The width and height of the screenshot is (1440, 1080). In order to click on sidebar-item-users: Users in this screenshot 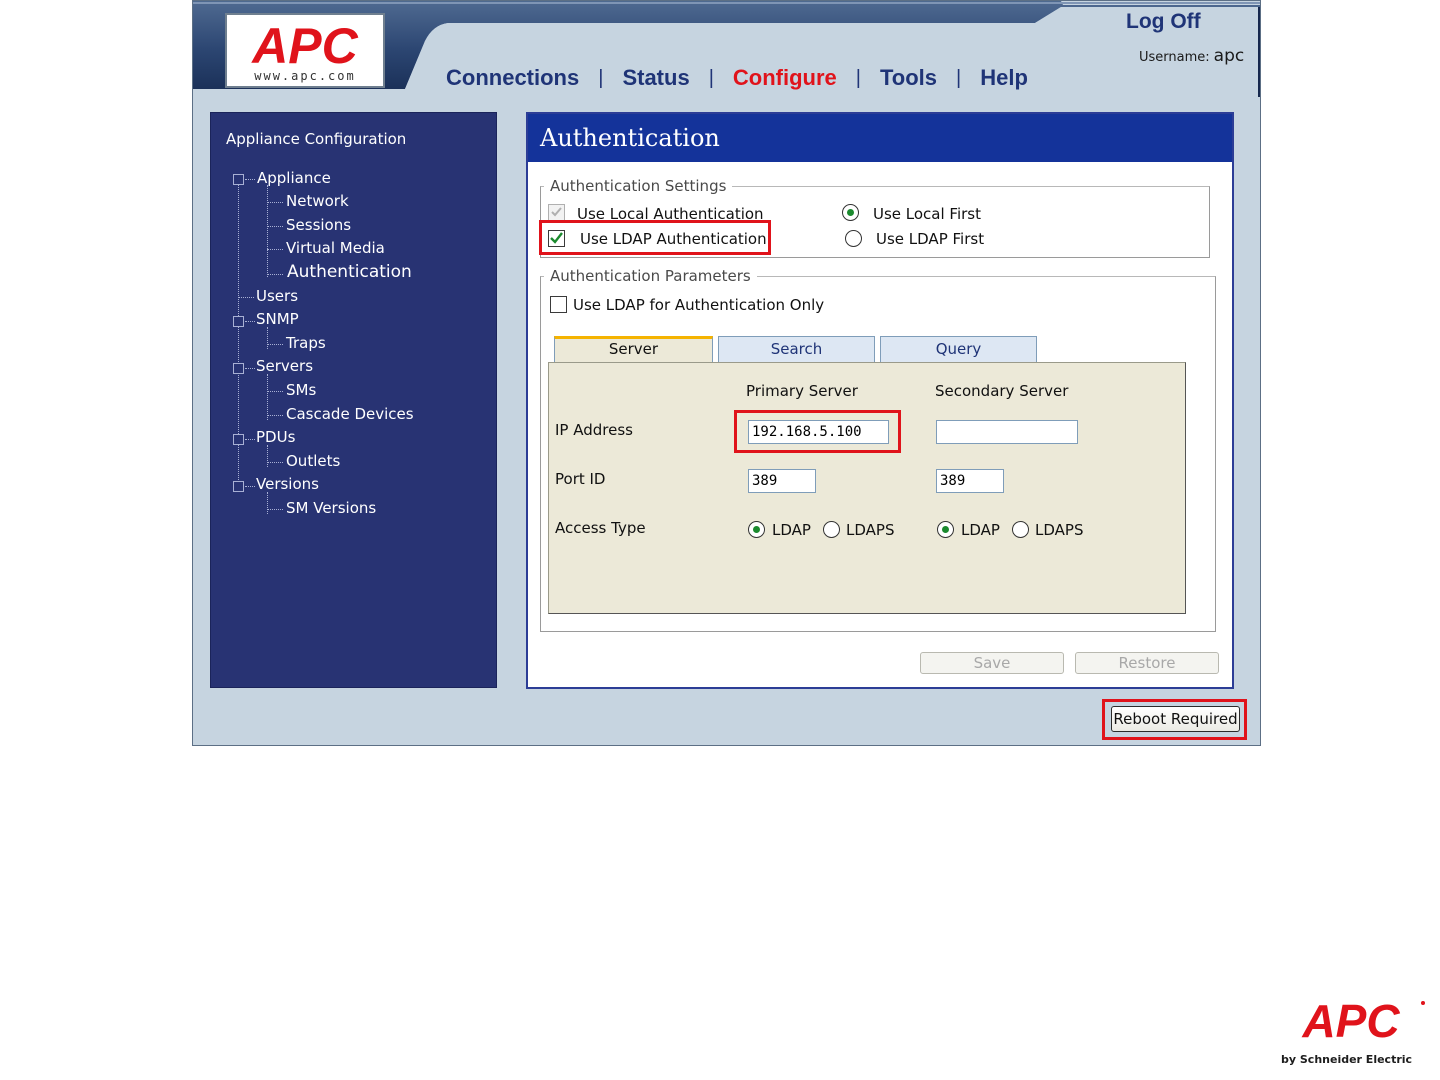, I will do `click(277, 296)`.